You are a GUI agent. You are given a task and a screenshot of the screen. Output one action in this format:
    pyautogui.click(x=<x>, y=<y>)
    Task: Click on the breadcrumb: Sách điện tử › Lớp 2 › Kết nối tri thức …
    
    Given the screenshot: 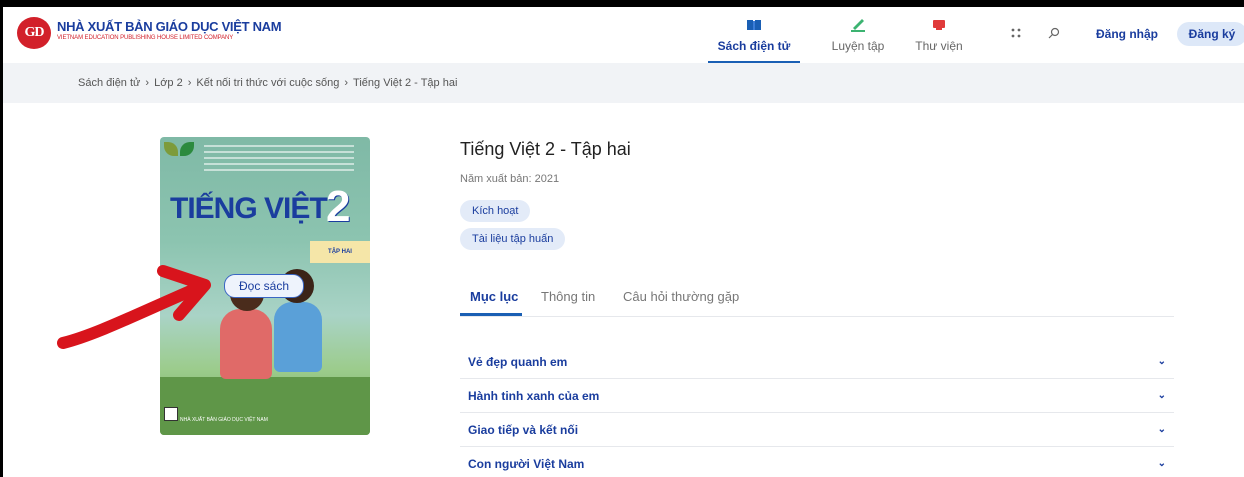 What is the action you would take?
    pyautogui.click(x=267, y=83)
    